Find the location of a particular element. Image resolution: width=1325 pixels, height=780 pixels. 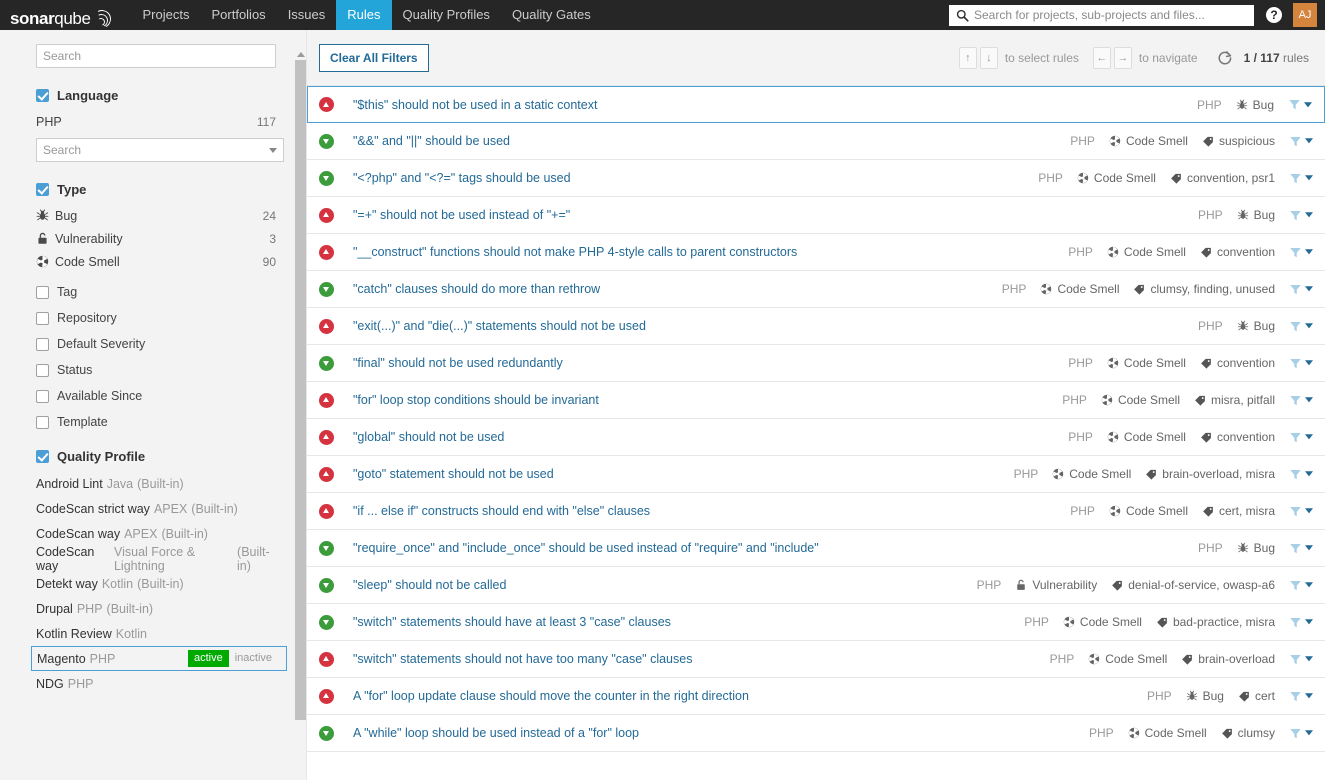

facet-repository-header: Repository is located at coordinates (161, 318).